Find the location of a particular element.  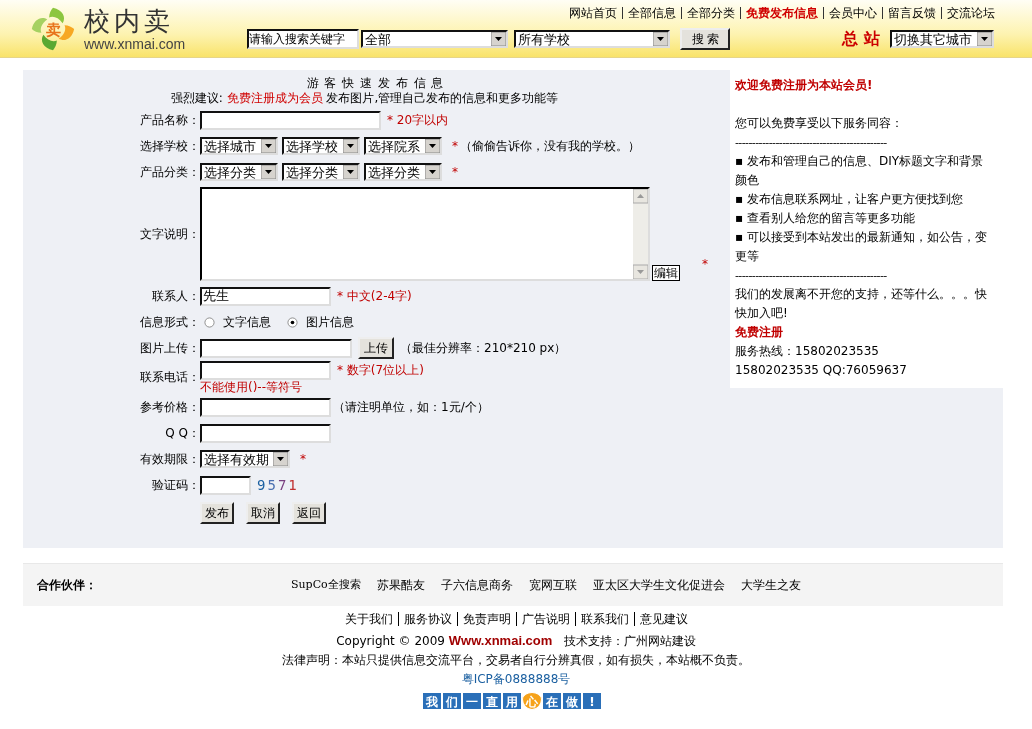

dropdown: 全部 is located at coordinates (435, 39).